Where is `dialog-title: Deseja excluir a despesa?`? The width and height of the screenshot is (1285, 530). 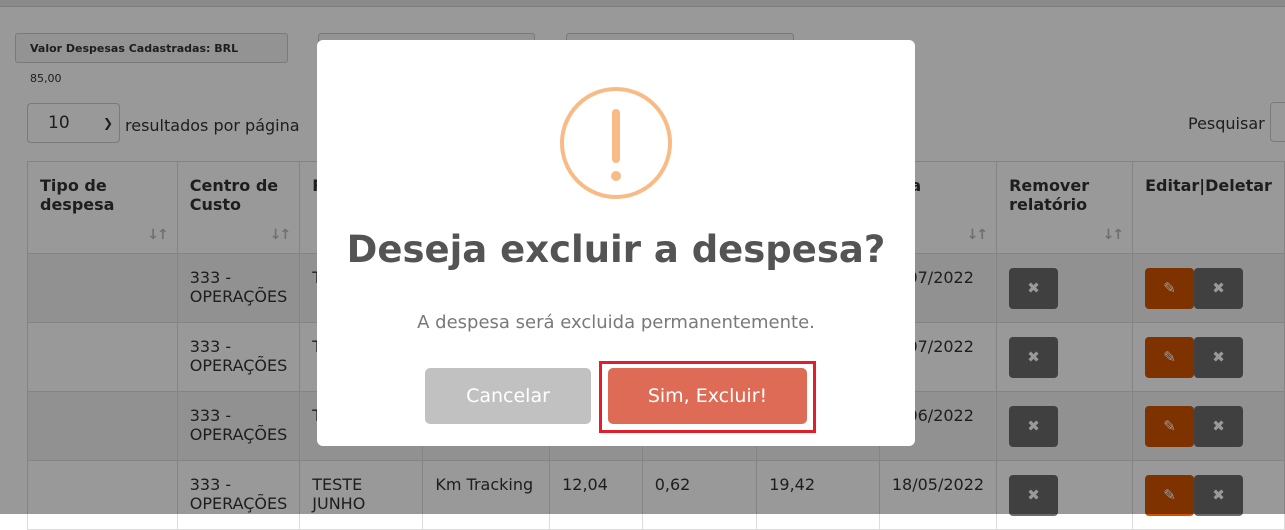
dialog-title: Deseja excluir a despesa? is located at coordinates (616, 249).